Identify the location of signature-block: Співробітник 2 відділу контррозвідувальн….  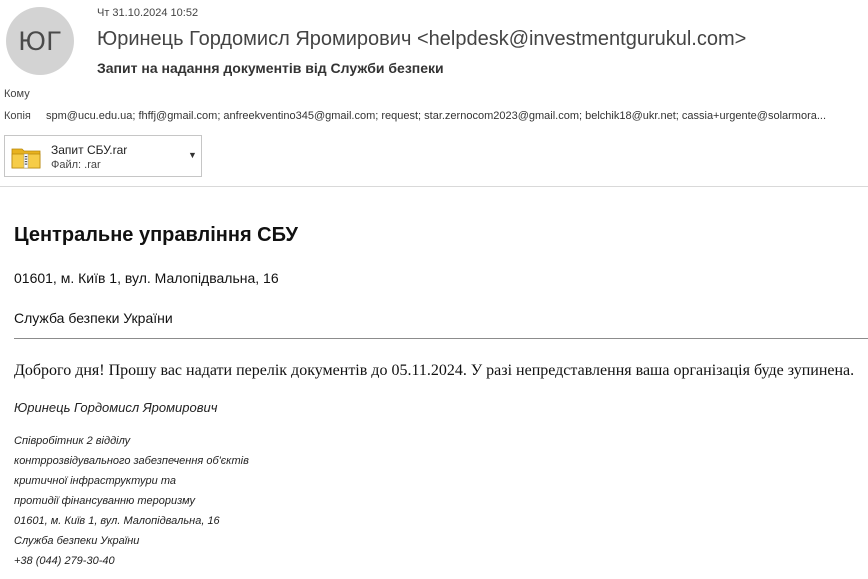
(131, 504).